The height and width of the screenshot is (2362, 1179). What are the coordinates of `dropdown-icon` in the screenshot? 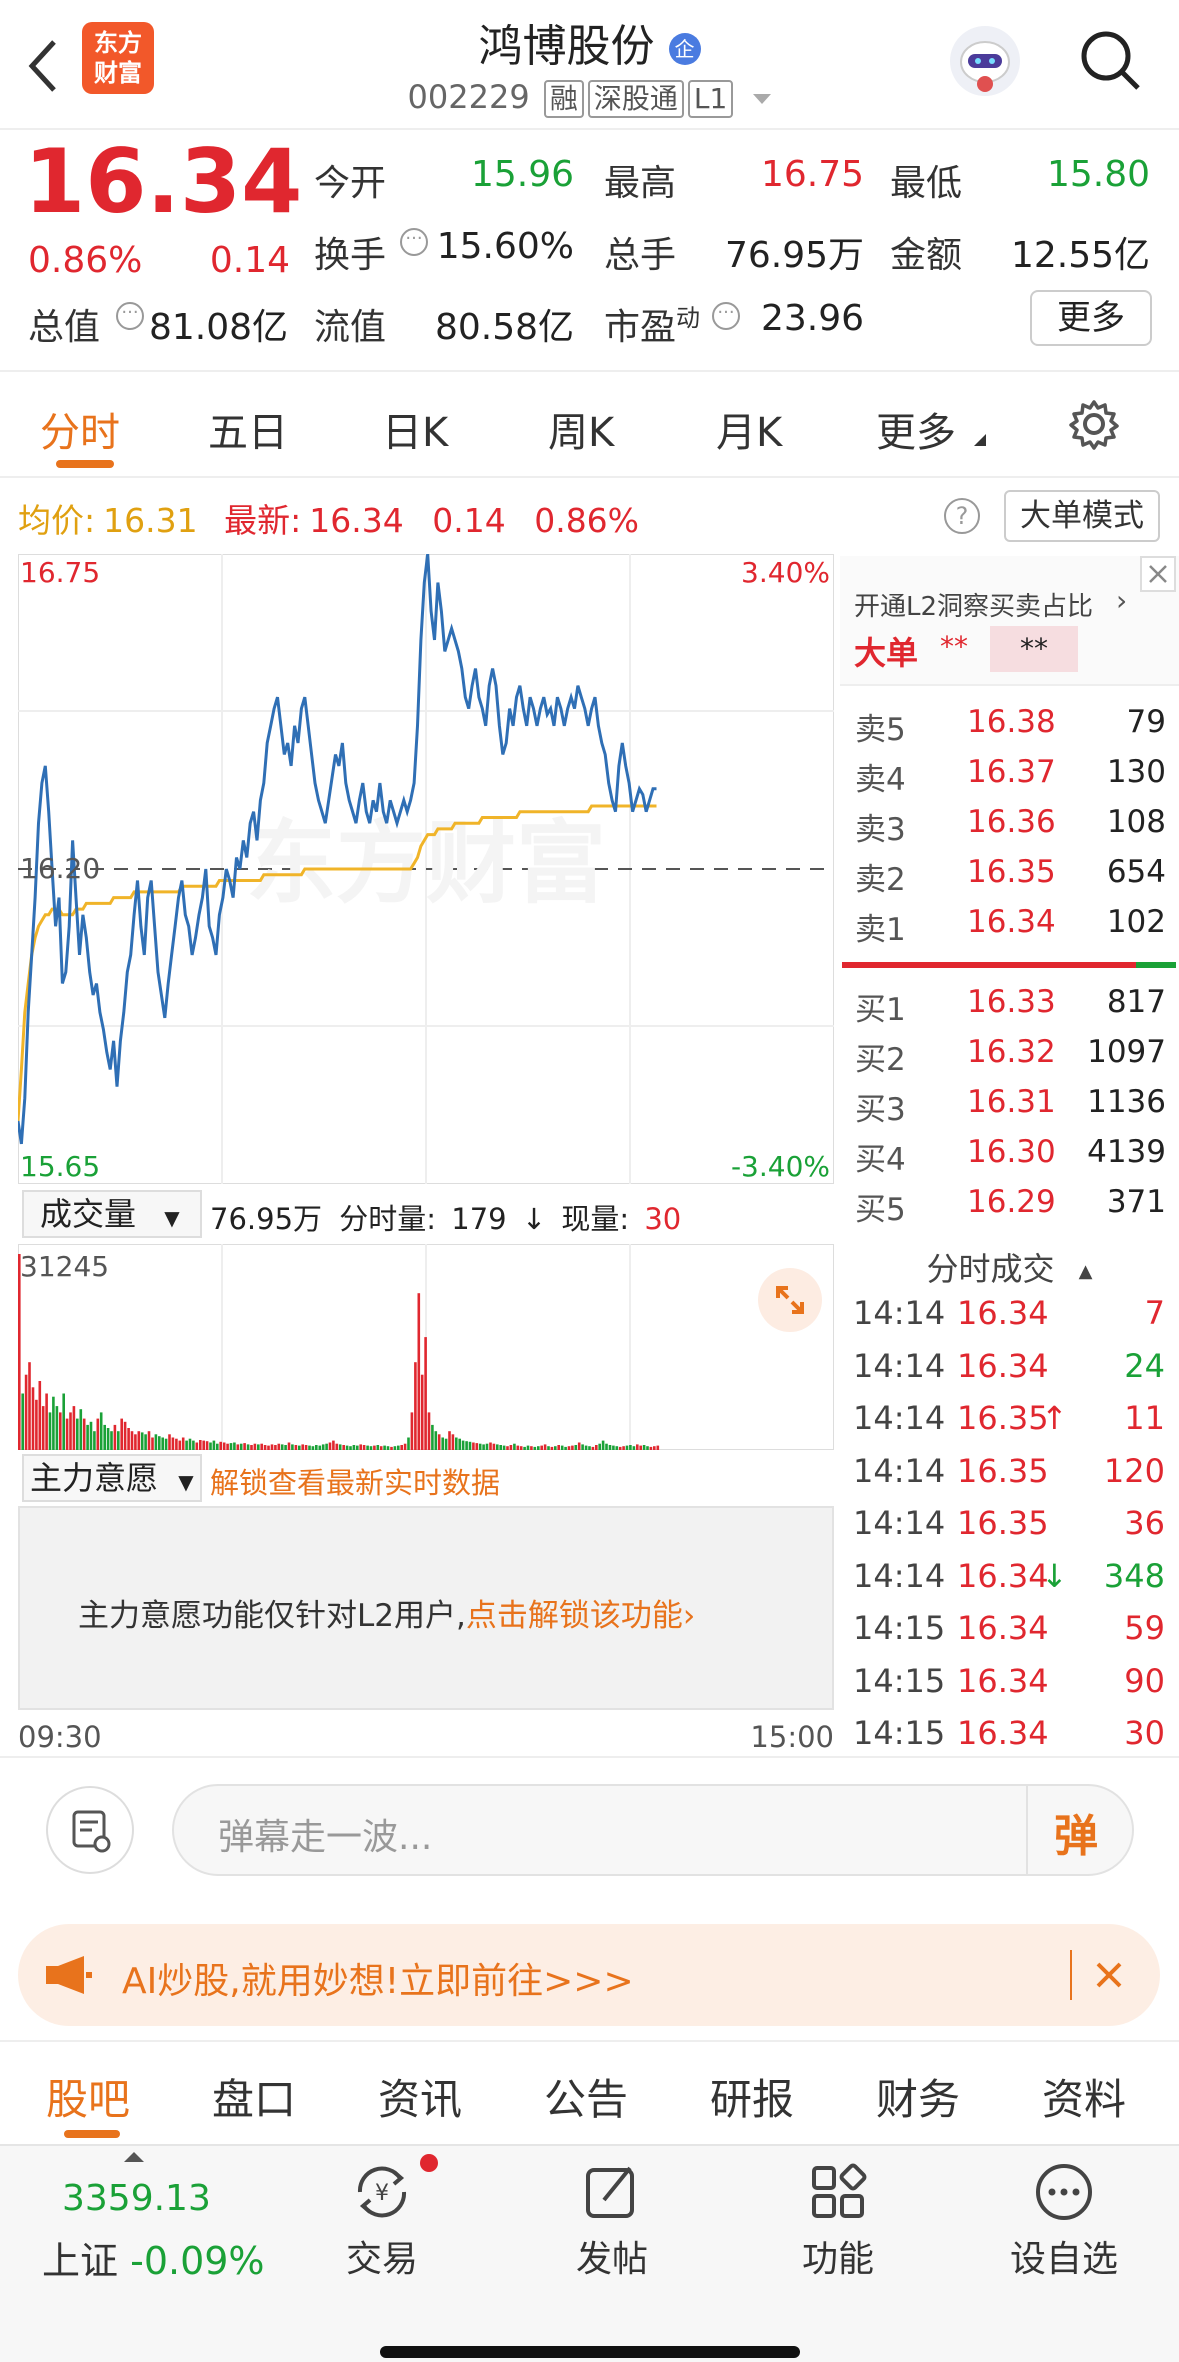 It's located at (762, 99).